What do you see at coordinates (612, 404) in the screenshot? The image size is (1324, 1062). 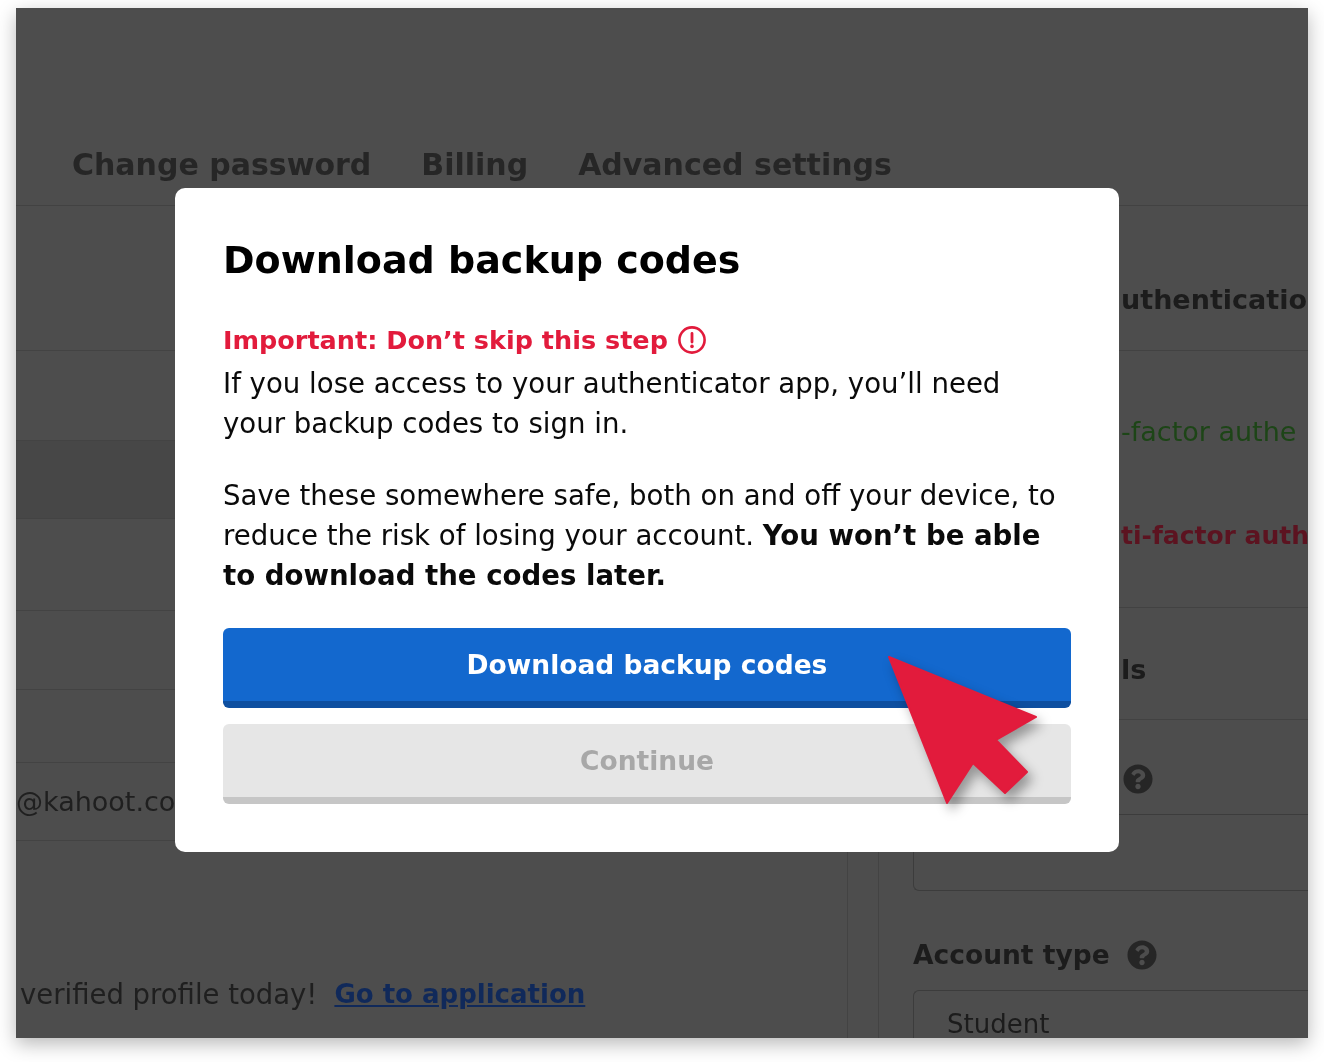 I see `body-text: If you lose access to your authenticator app, you’ll need your backup codes to sign in.` at bounding box center [612, 404].